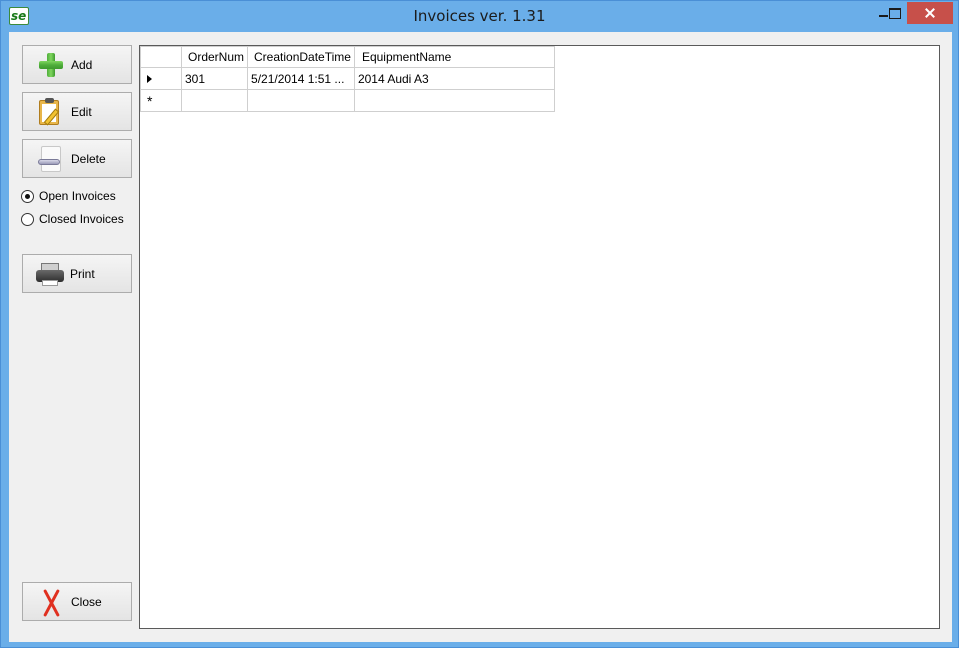 The width and height of the screenshot is (959, 648). What do you see at coordinates (214, 100) in the screenshot?
I see `new-cell-ordernum` at bounding box center [214, 100].